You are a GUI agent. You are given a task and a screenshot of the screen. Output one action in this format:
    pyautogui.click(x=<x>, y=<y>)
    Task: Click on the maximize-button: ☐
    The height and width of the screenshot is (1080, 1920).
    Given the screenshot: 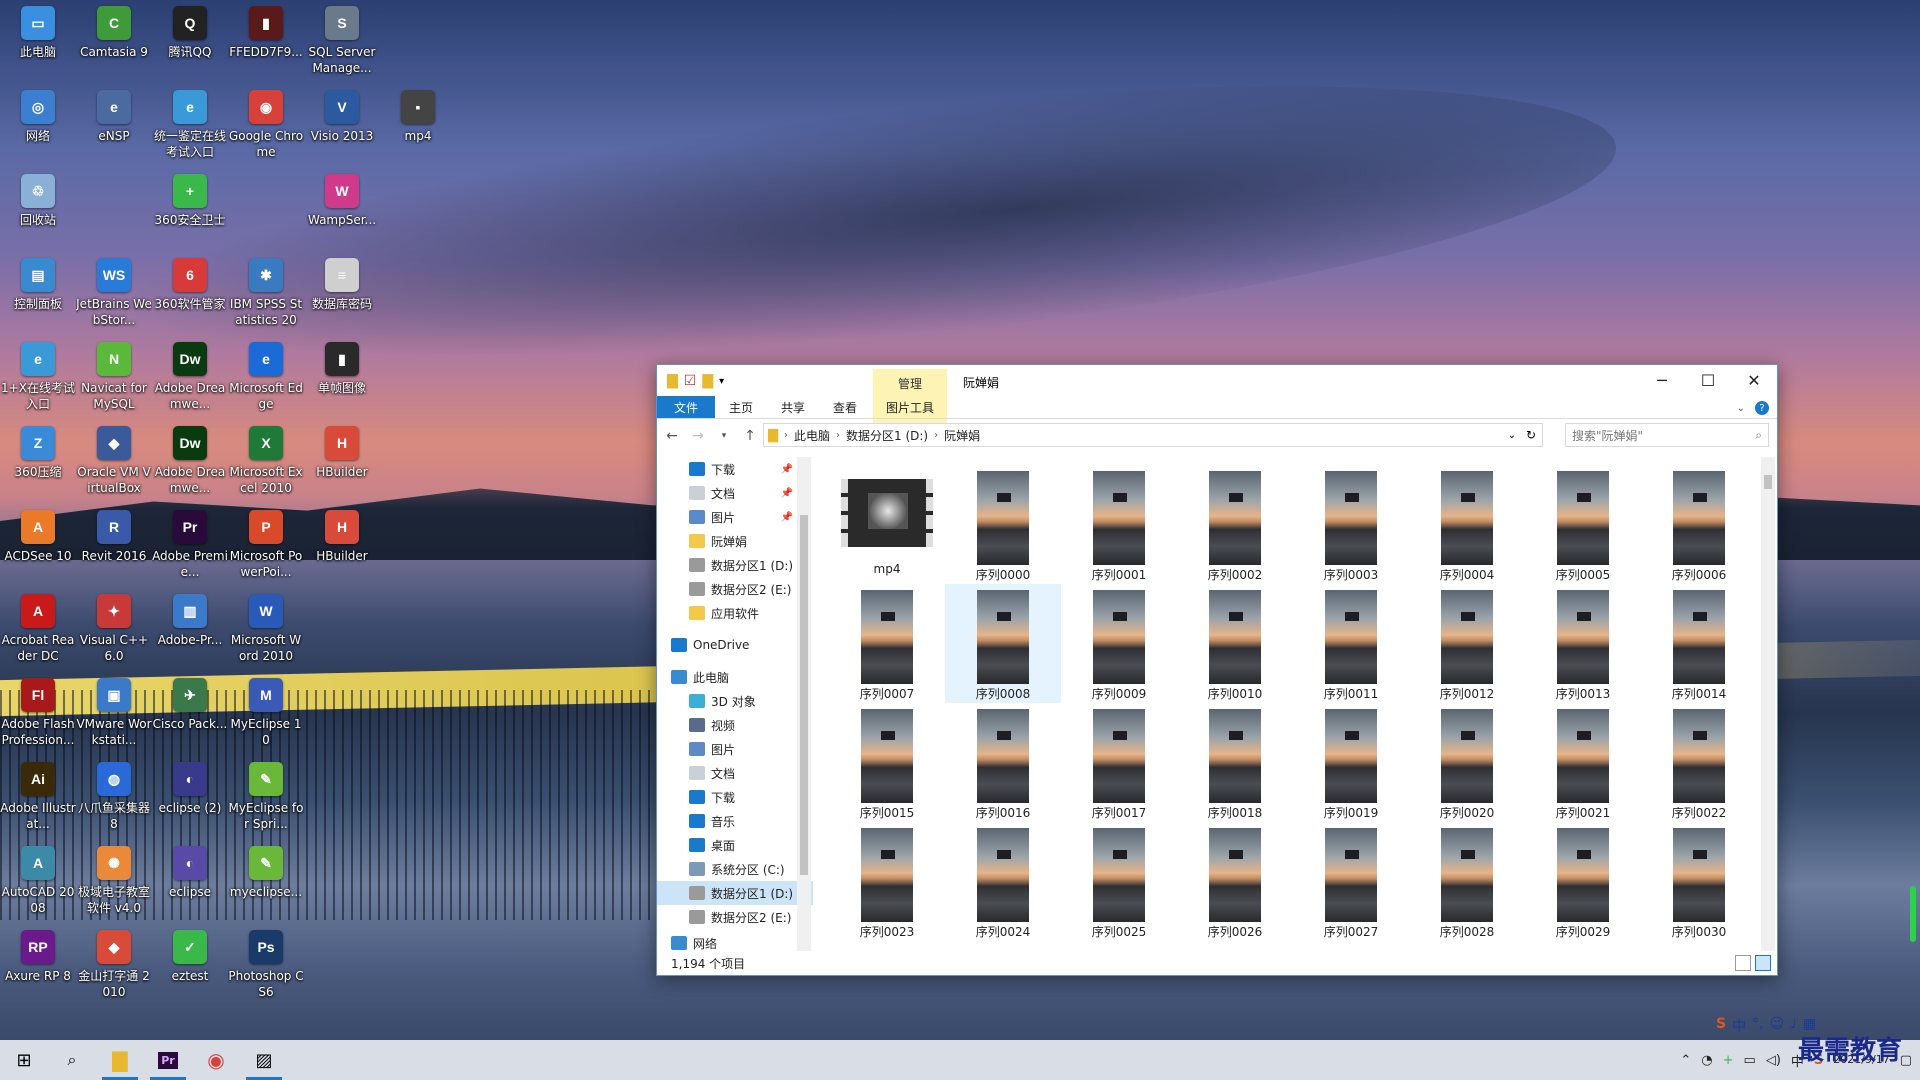 What is the action you would take?
    pyautogui.click(x=1708, y=380)
    